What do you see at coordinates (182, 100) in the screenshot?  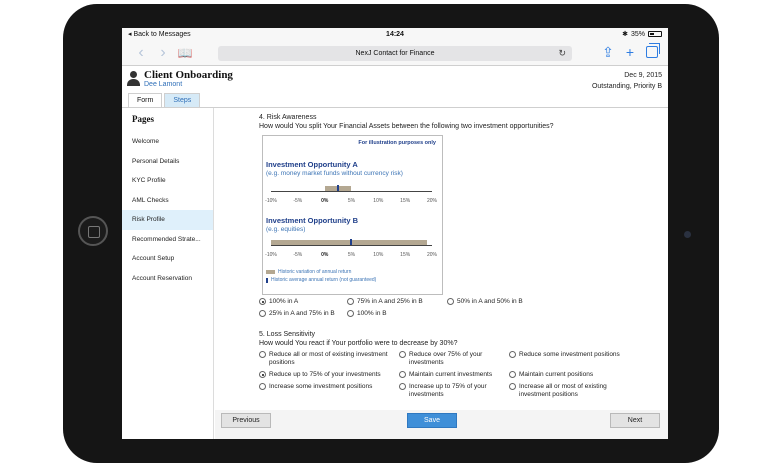 I see `tab-steps: Steps` at bounding box center [182, 100].